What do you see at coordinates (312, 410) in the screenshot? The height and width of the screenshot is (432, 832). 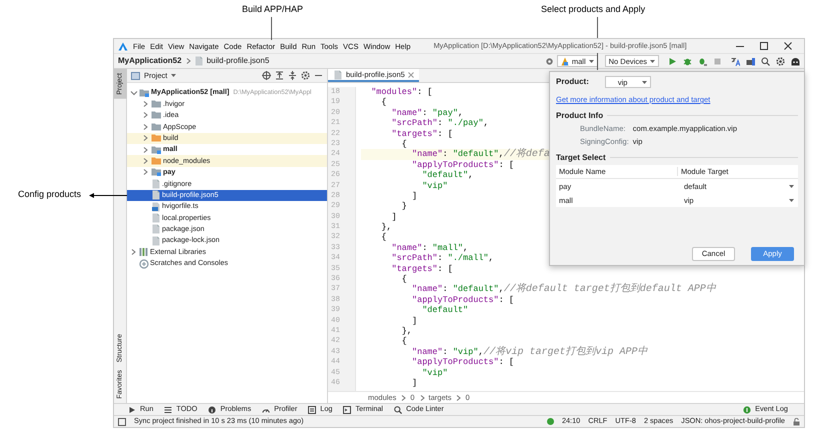 I see `log-icon` at bounding box center [312, 410].